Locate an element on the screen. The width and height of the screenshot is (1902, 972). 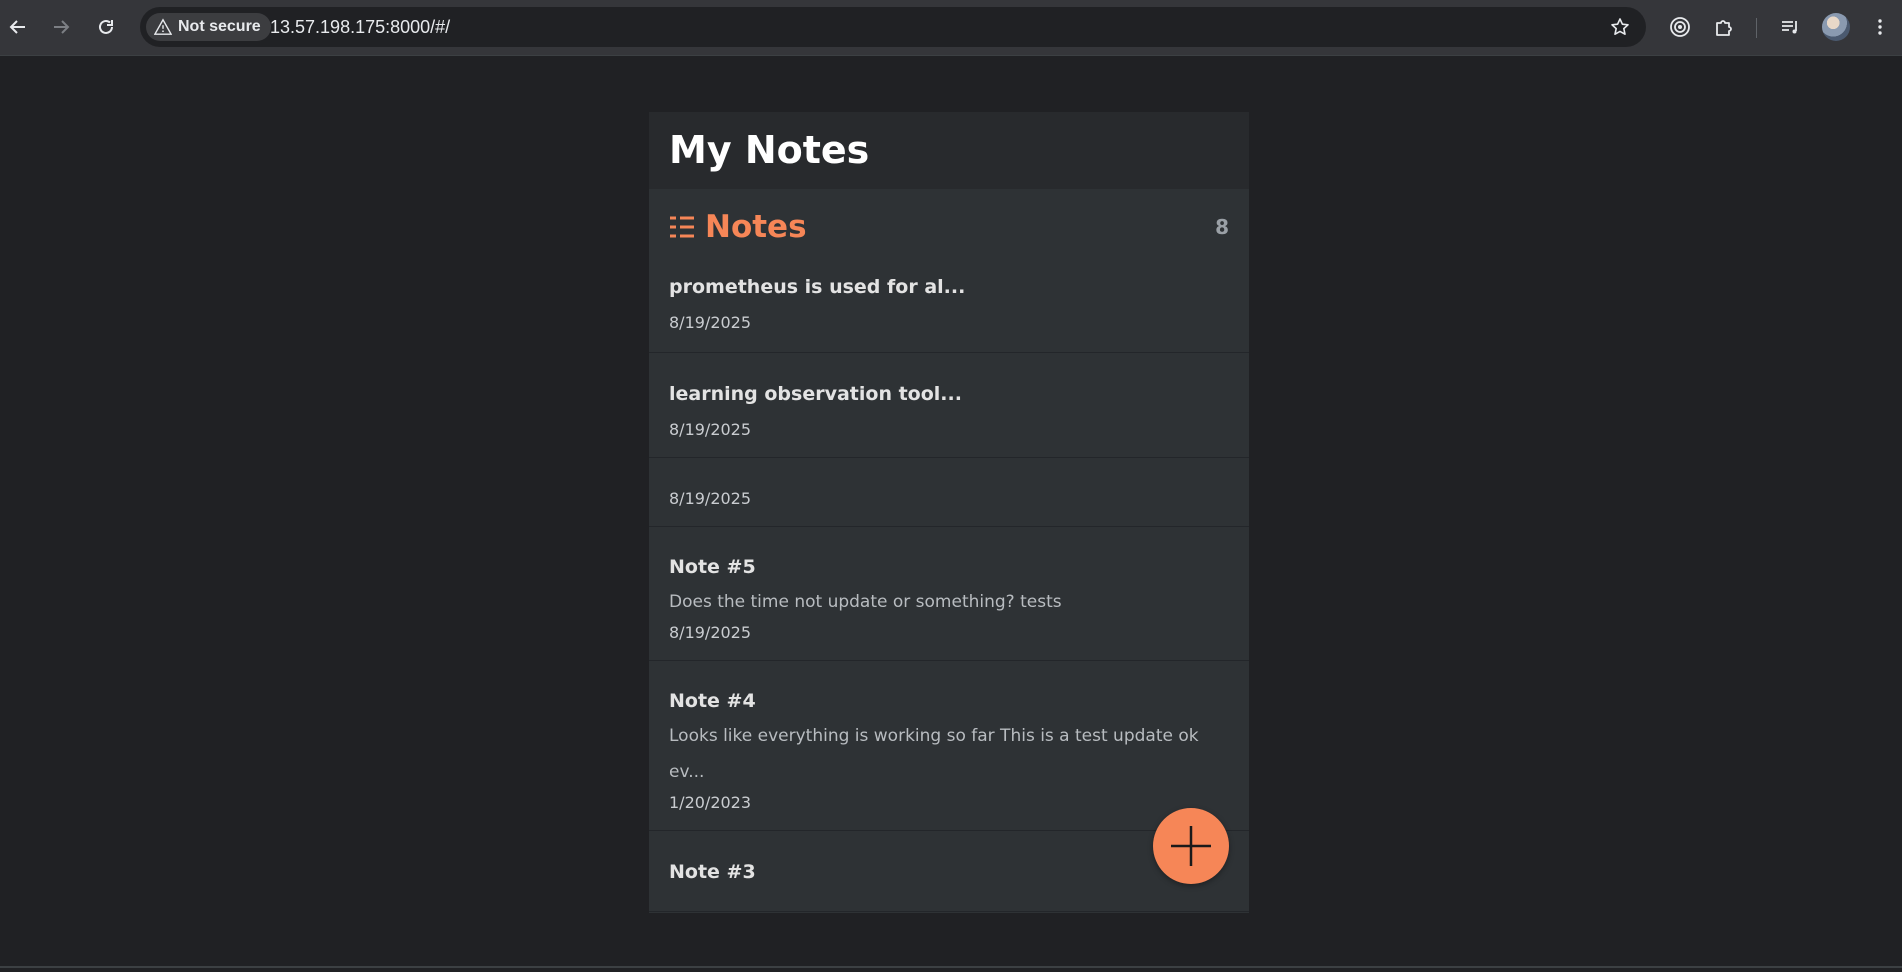
extension-target-button is located at coordinates (1680, 27).